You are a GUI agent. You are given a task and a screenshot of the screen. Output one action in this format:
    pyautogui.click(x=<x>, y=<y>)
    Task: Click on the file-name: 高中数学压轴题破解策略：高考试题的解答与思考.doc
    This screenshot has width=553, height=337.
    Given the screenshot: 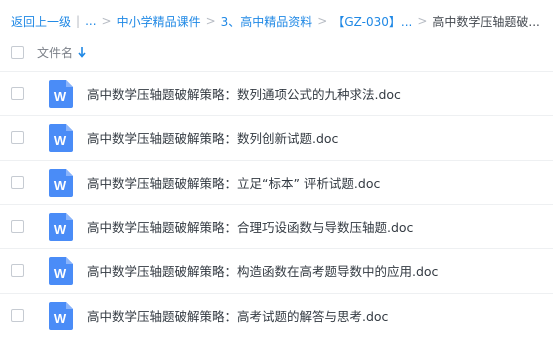 What is the action you would take?
    pyautogui.click(x=237, y=315)
    